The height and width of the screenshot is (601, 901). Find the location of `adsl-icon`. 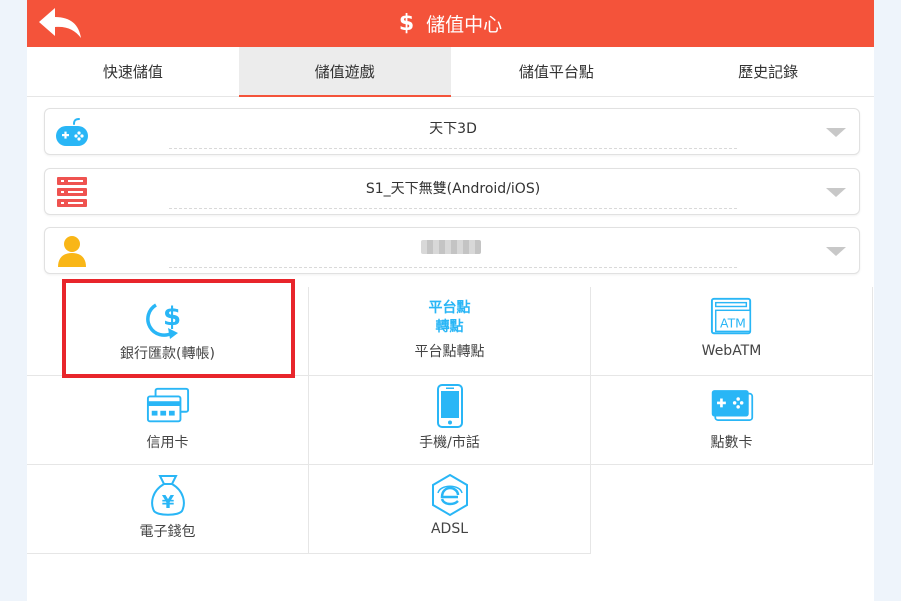

adsl-icon is located at coordinates (450, 495).